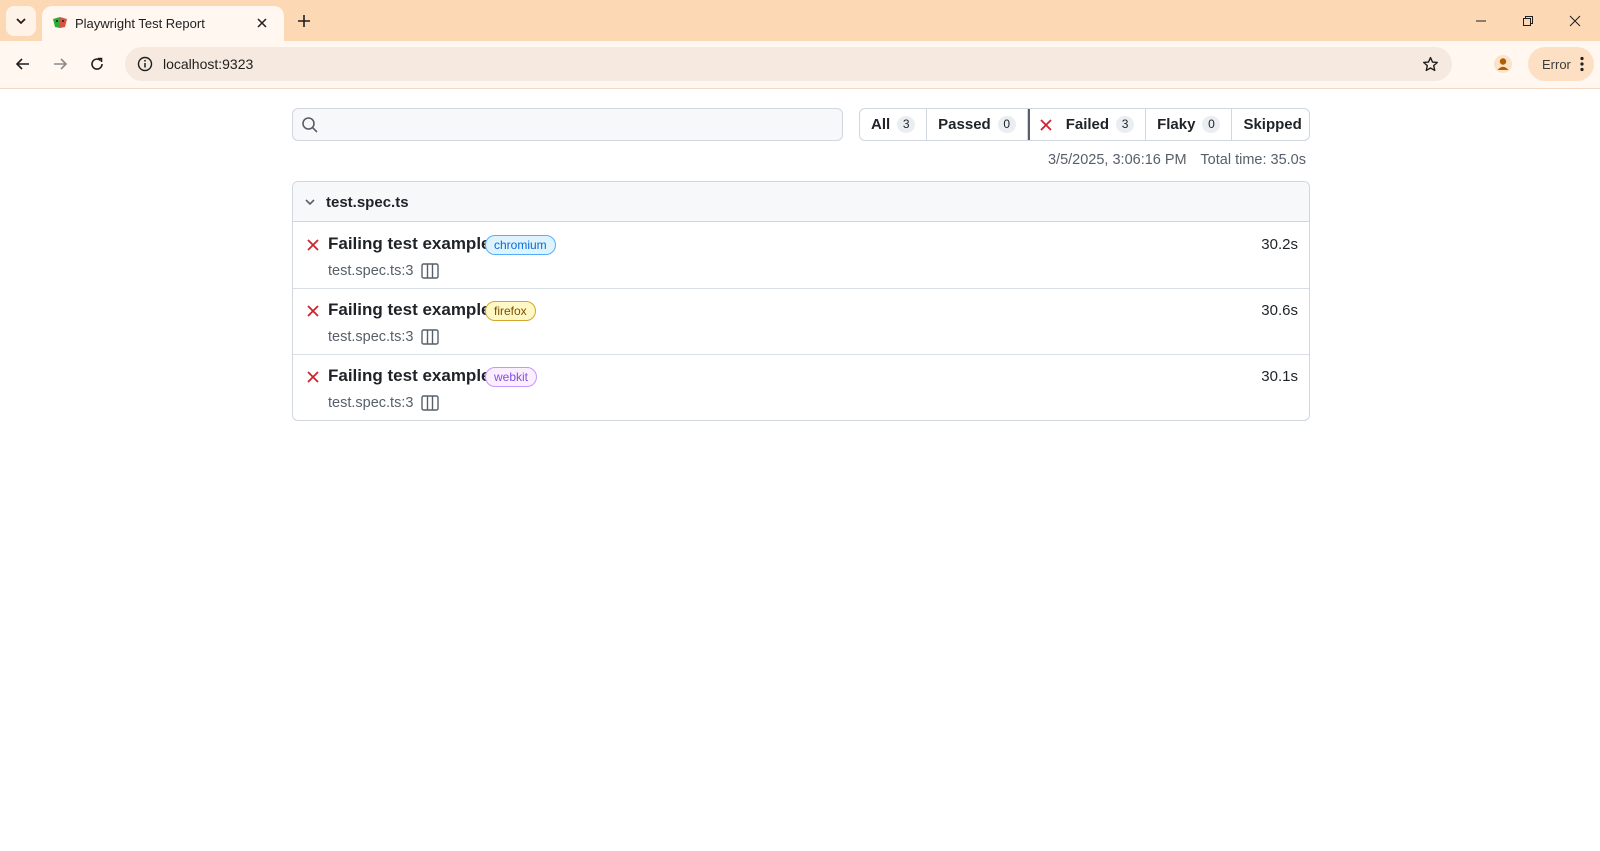 The height and width of the screenshot is (851, 1600). Describe the element at coordinates (577, 125) in the screenshot. I see `search-input` at that location.